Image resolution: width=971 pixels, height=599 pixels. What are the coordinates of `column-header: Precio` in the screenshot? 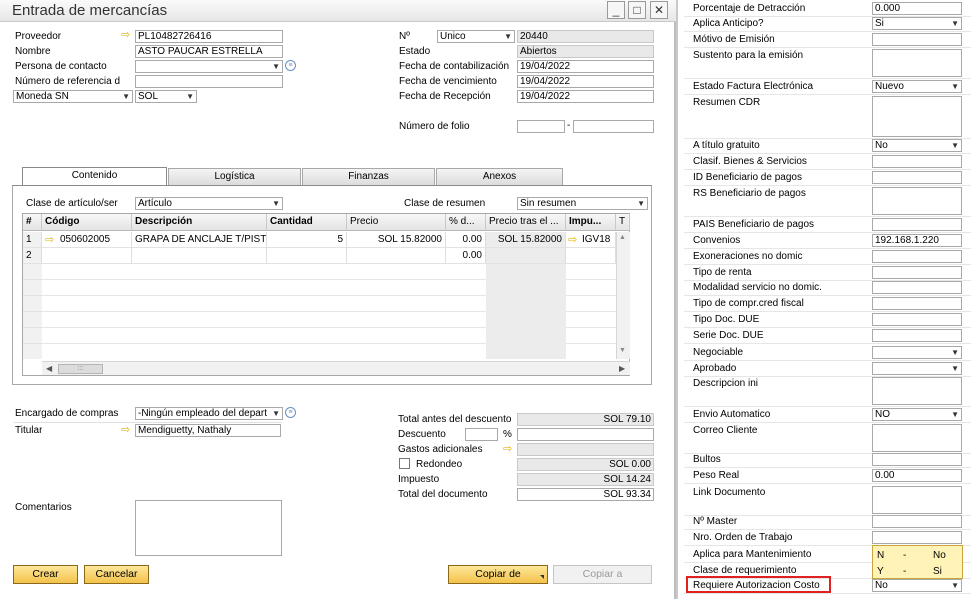 It's located at (396, 222).